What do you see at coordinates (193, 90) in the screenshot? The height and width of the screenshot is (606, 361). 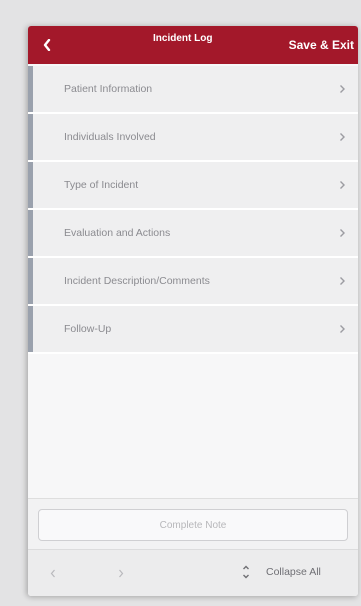 I see `section-patient-information: Patient Information` at bounding box center [193, 90].